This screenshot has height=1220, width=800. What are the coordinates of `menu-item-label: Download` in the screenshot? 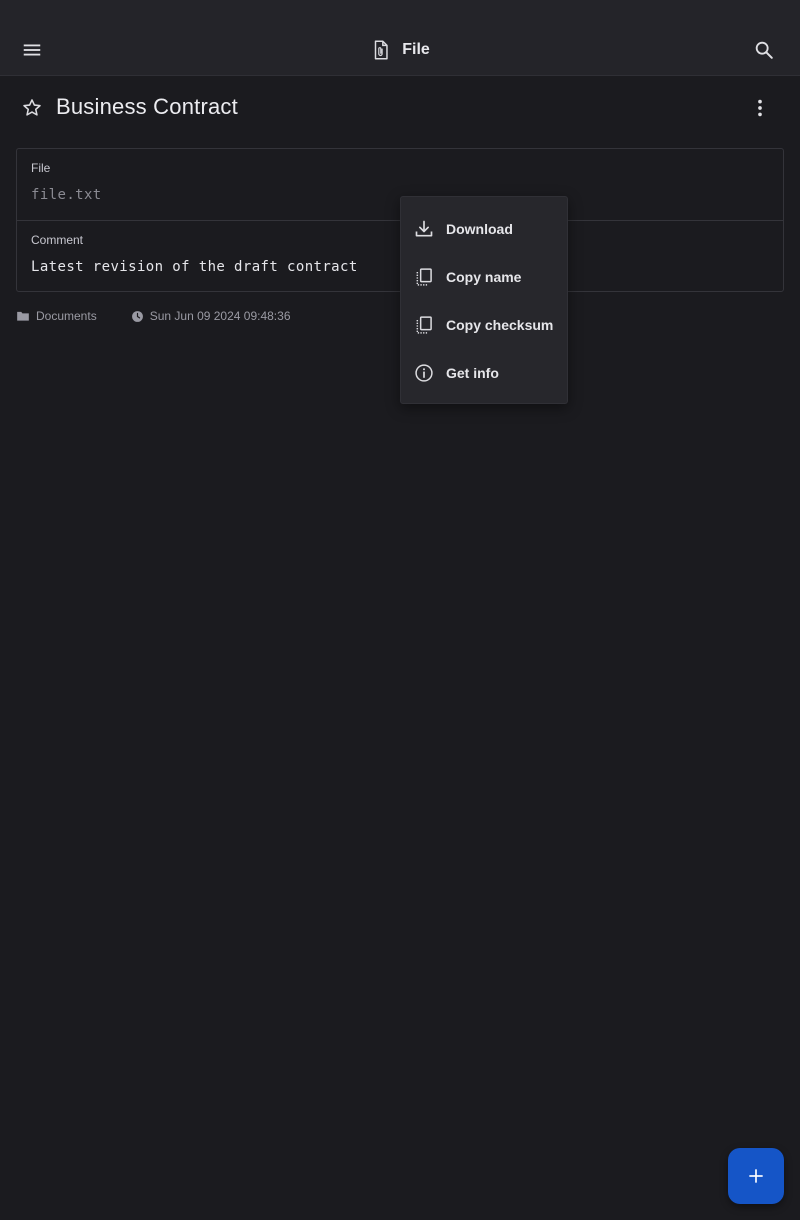 It's located at (479, 229).